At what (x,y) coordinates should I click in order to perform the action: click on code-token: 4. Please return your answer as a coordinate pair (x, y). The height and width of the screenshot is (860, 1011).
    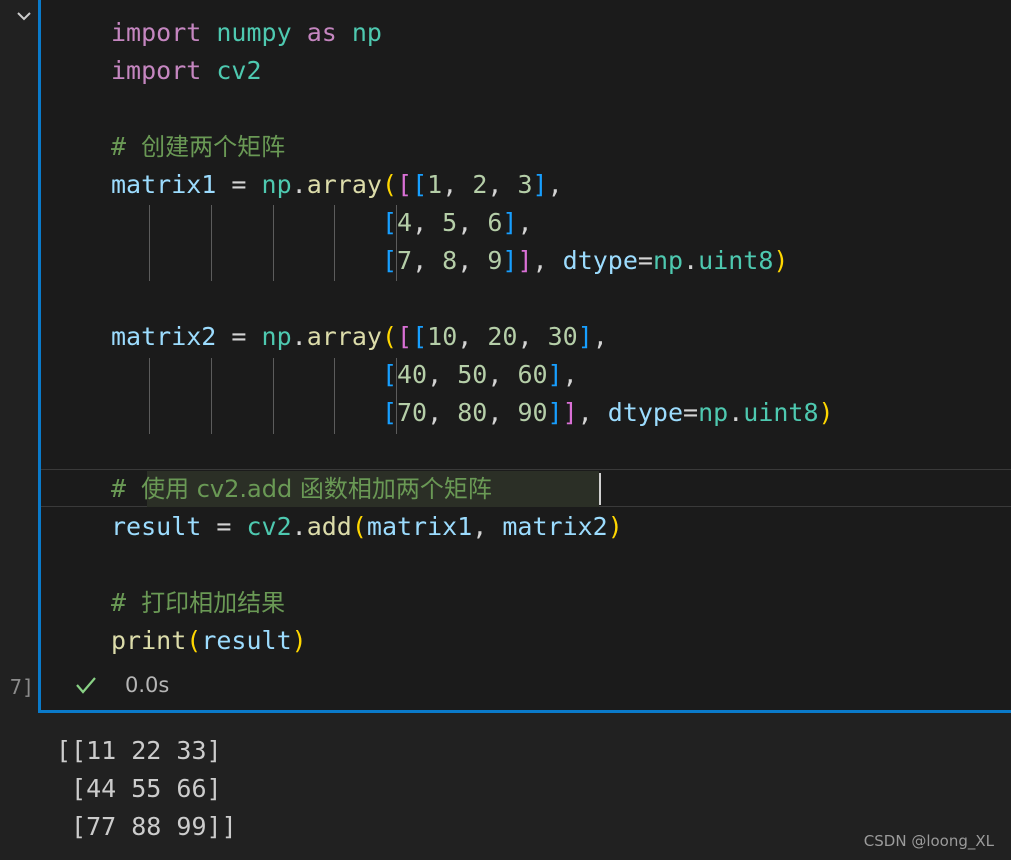
    Looking at the image, I should click on (405, 222).